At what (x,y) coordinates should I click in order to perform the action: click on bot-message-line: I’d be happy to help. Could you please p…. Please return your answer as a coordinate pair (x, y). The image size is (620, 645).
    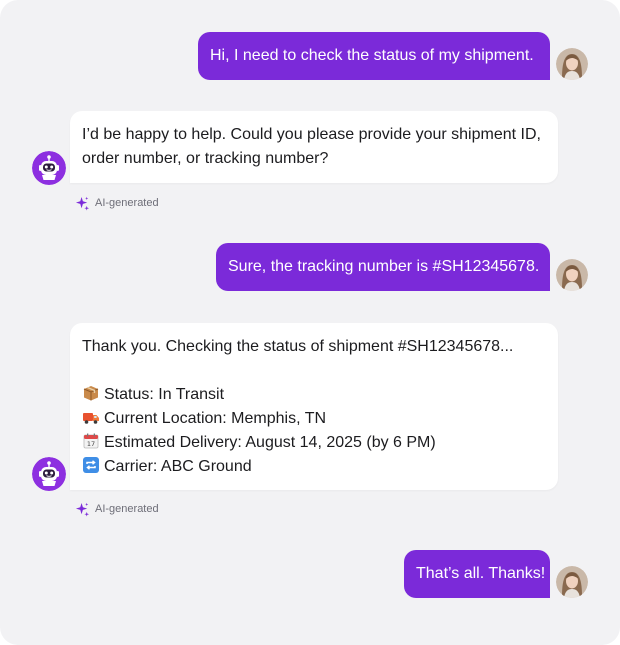
    Looking at the image, I should click on (311, 134).